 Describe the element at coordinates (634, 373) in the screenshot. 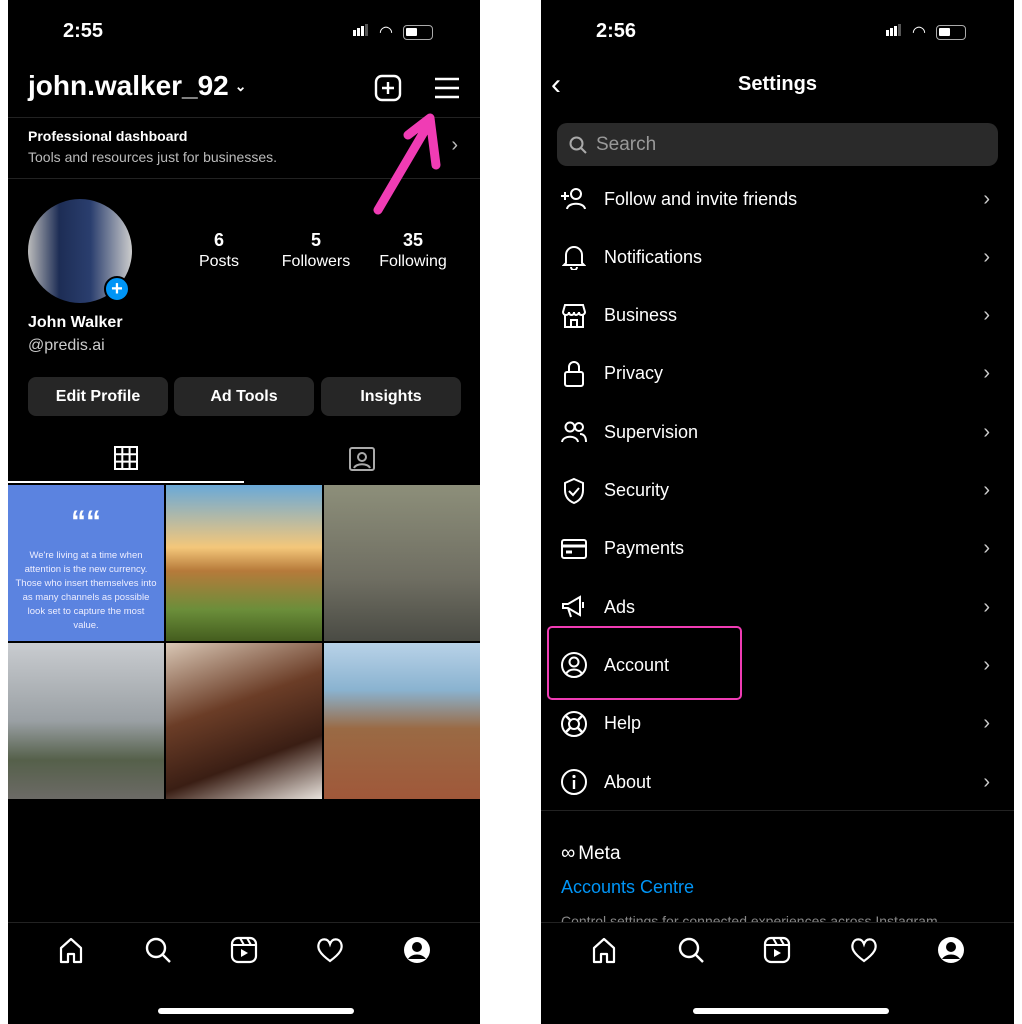

I see `settings-item-label: Privacy` at that location.